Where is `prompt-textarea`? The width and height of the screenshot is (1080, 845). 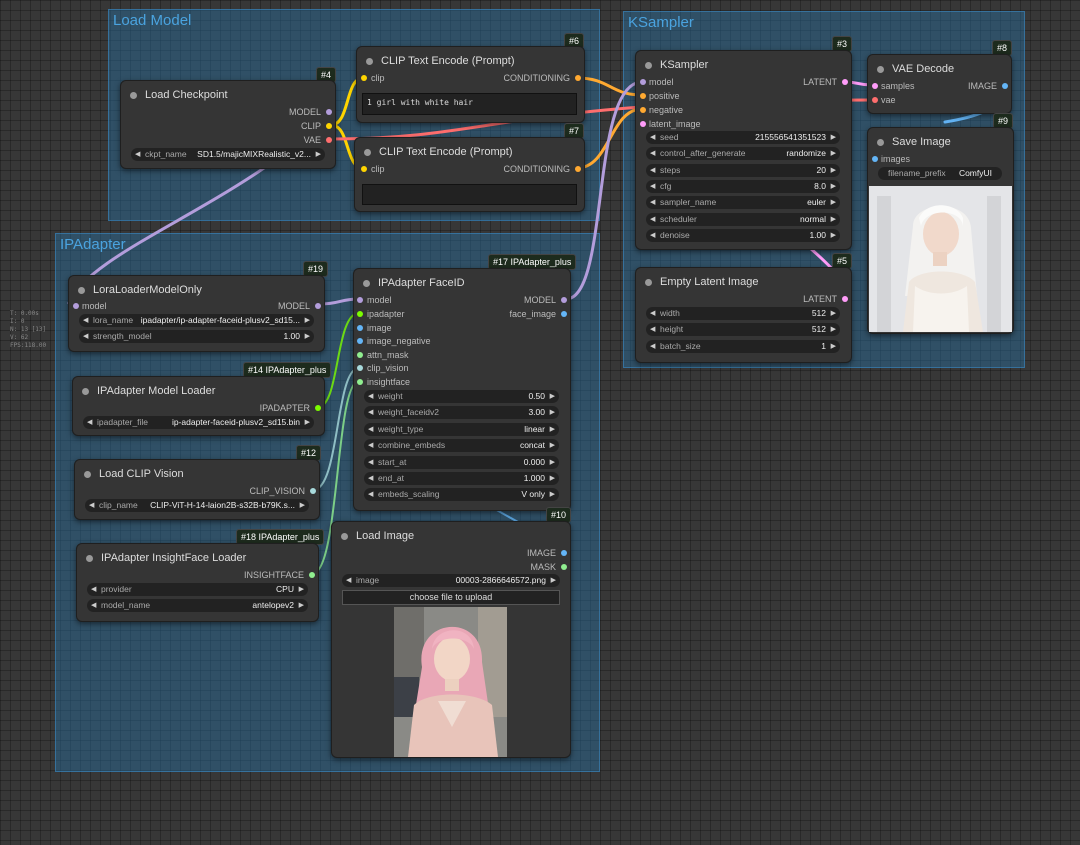
prompt-textarea is located at coordinates (469, 194).